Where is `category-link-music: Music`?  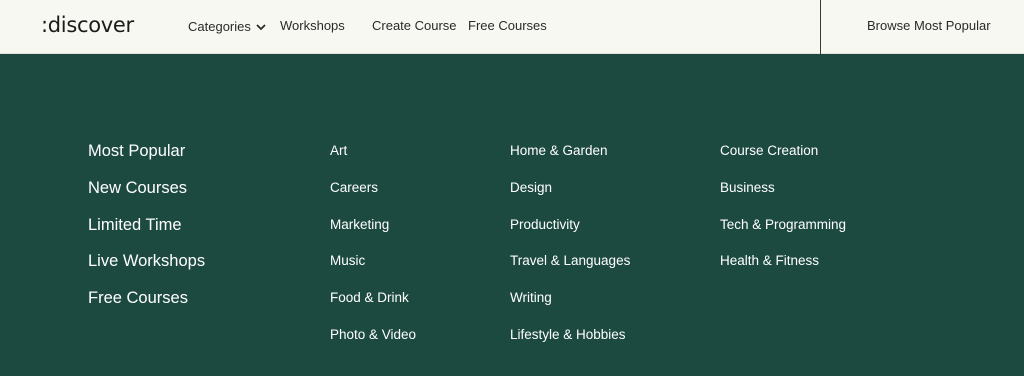 category-link-music: Music is located at coordinates (373, 261).